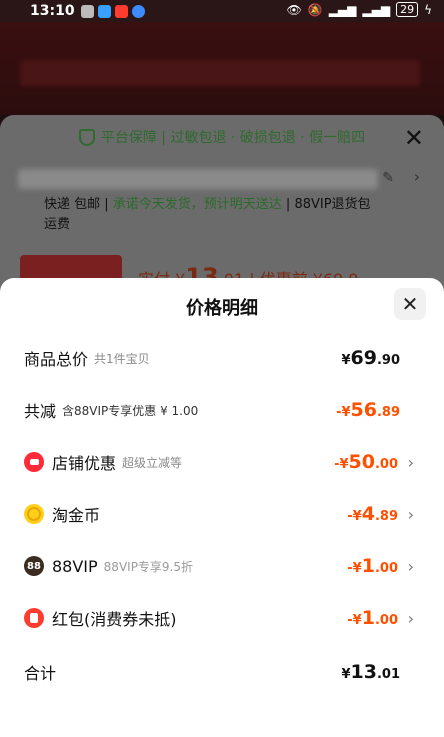 Image resolution: width=444 pixels, height=737 pixels. What do you see at coordinates (407, 9) in the screenshot?
I see `battery-icon: 29` at bounding box center [407, 9].